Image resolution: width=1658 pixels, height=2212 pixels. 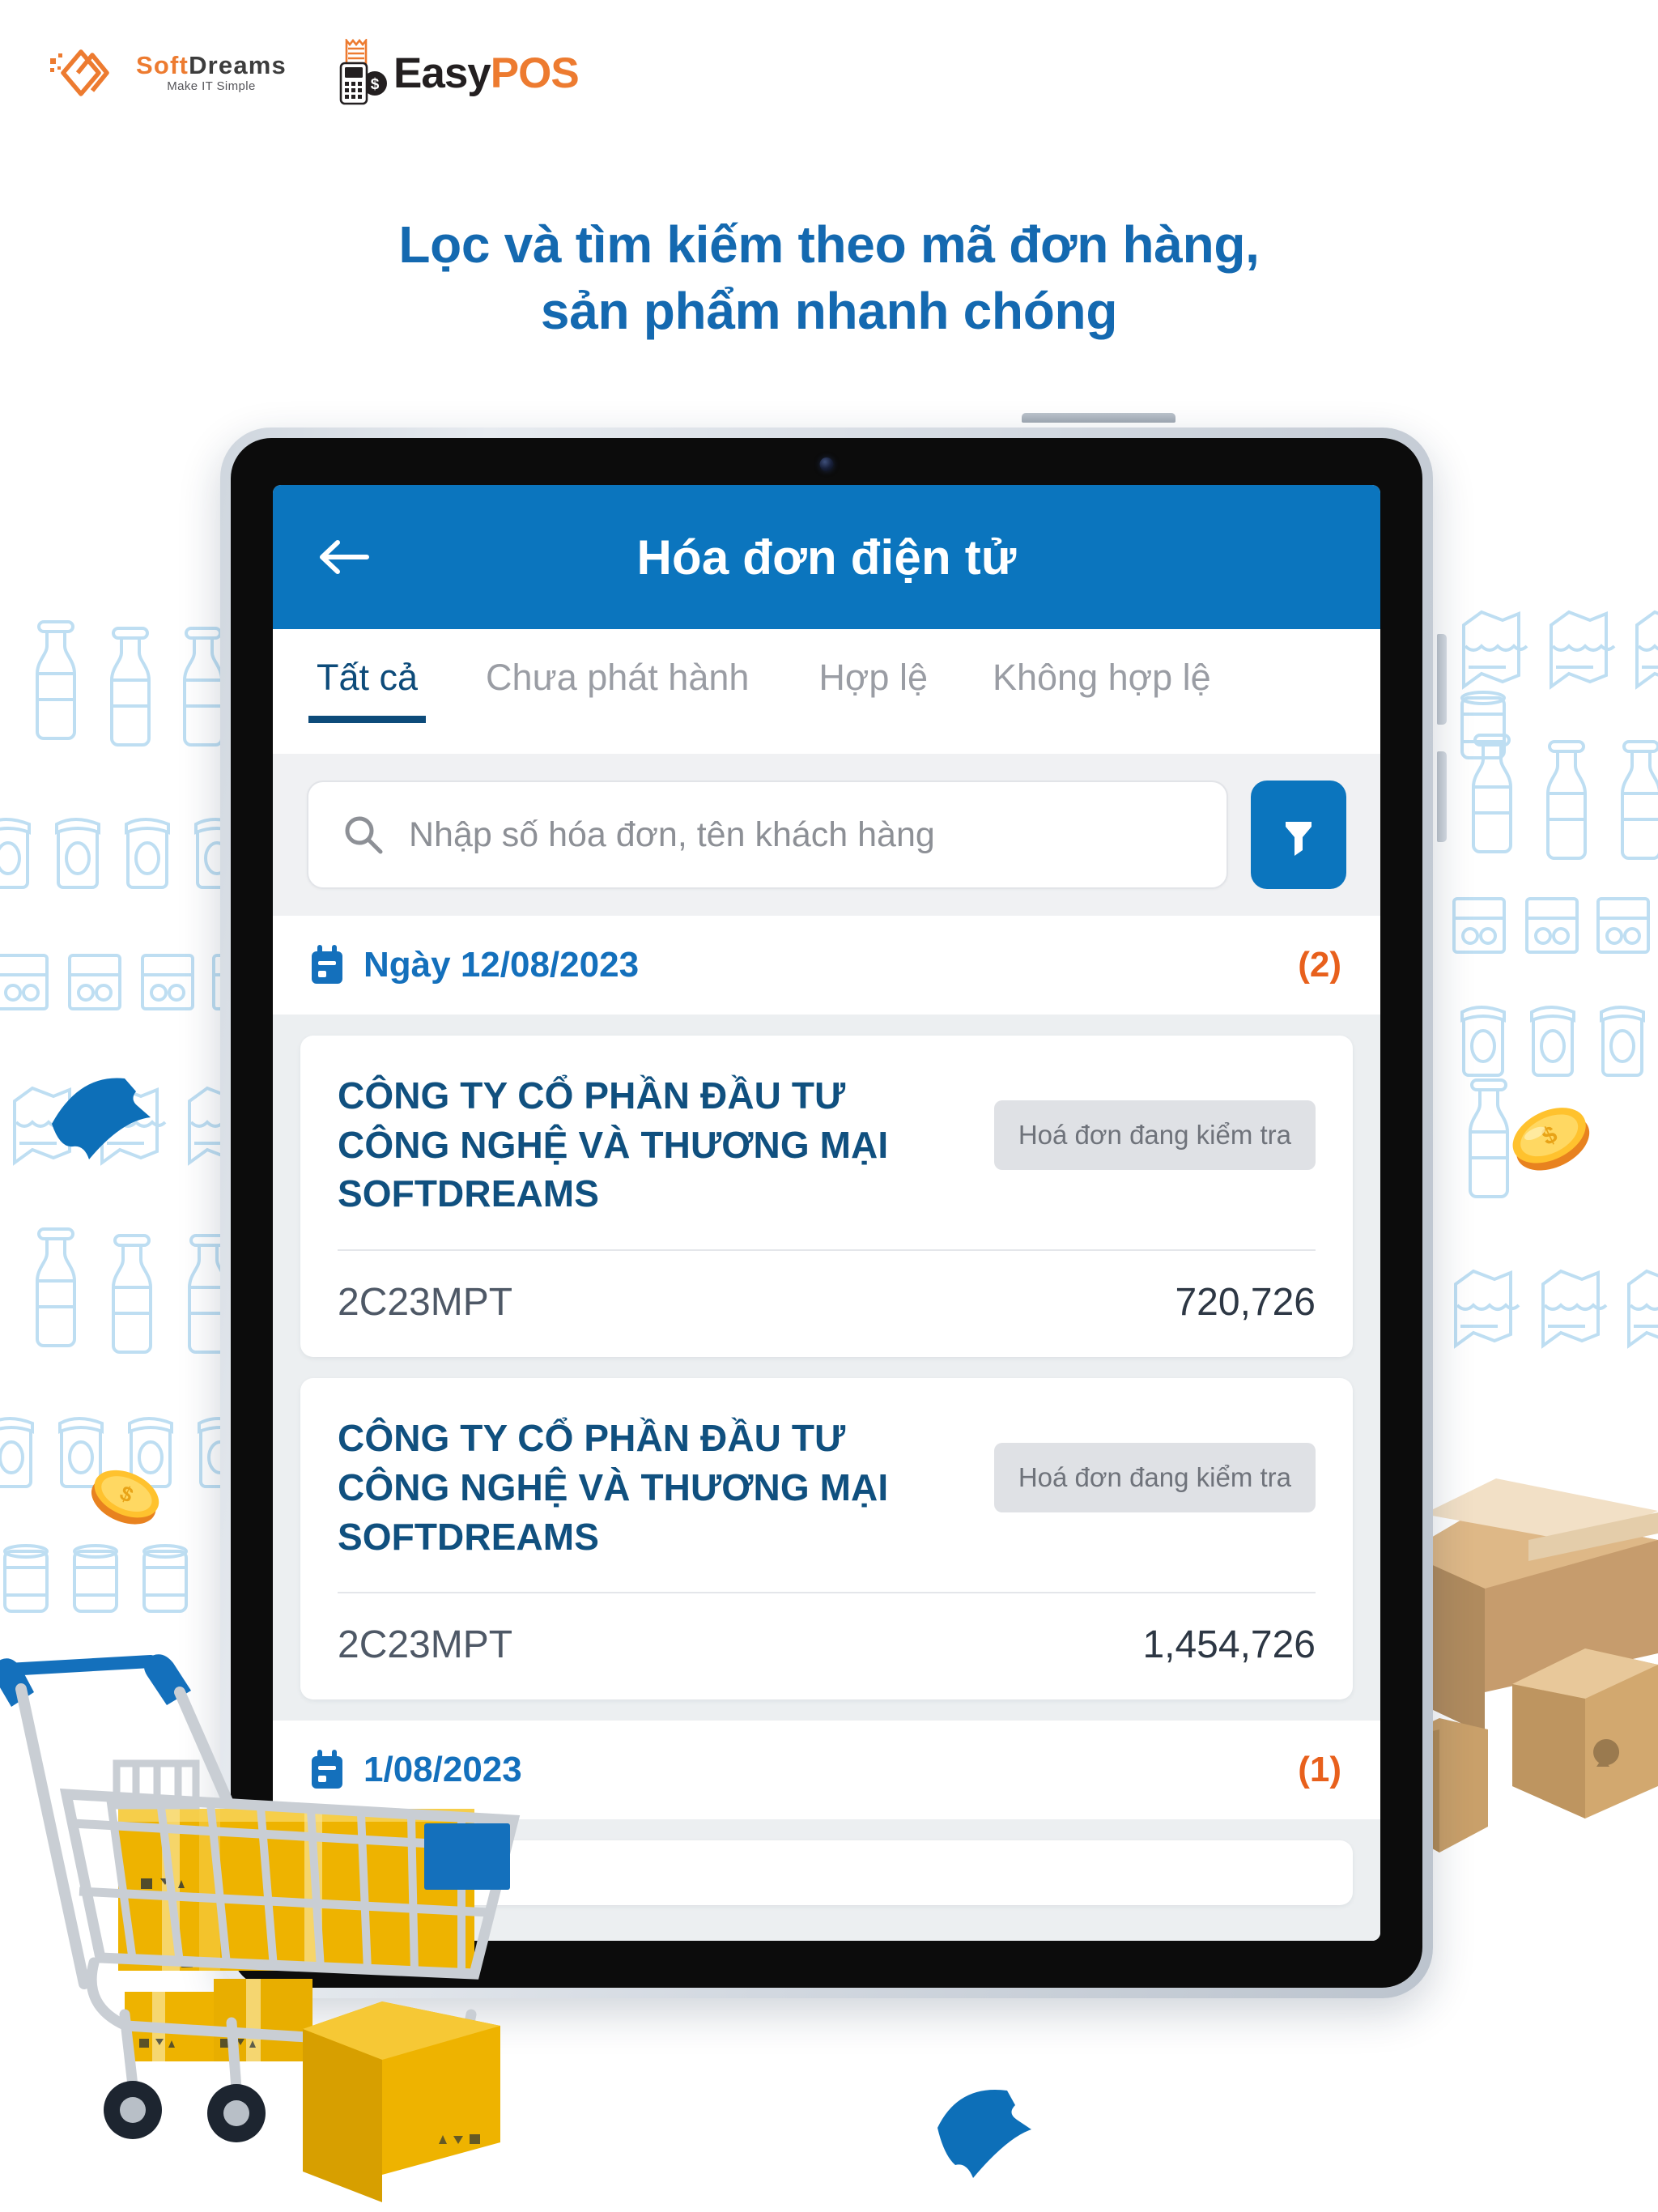 I want to click on back-button, so click(x=343, y=557).